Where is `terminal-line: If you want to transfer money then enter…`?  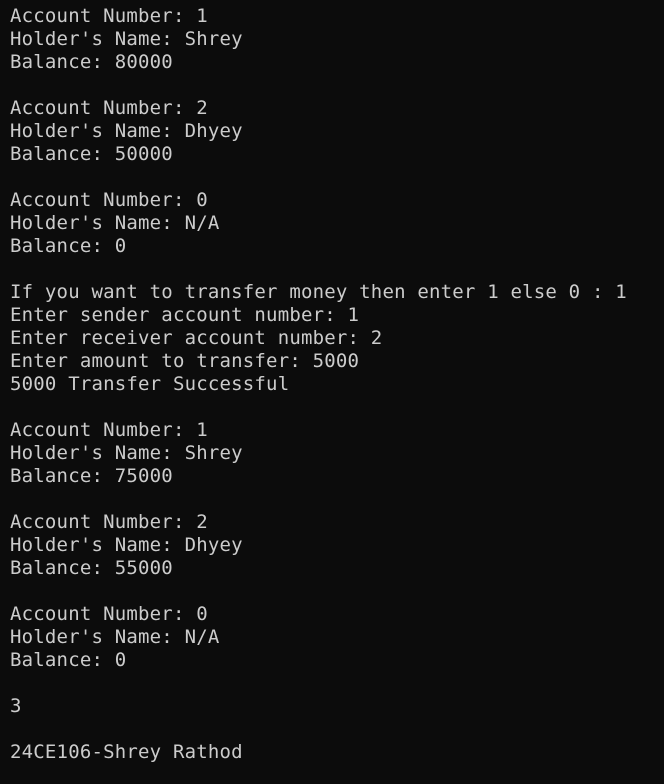
terminal-line: If you want to transfer money then enter… is located at coordinates (318, 292).